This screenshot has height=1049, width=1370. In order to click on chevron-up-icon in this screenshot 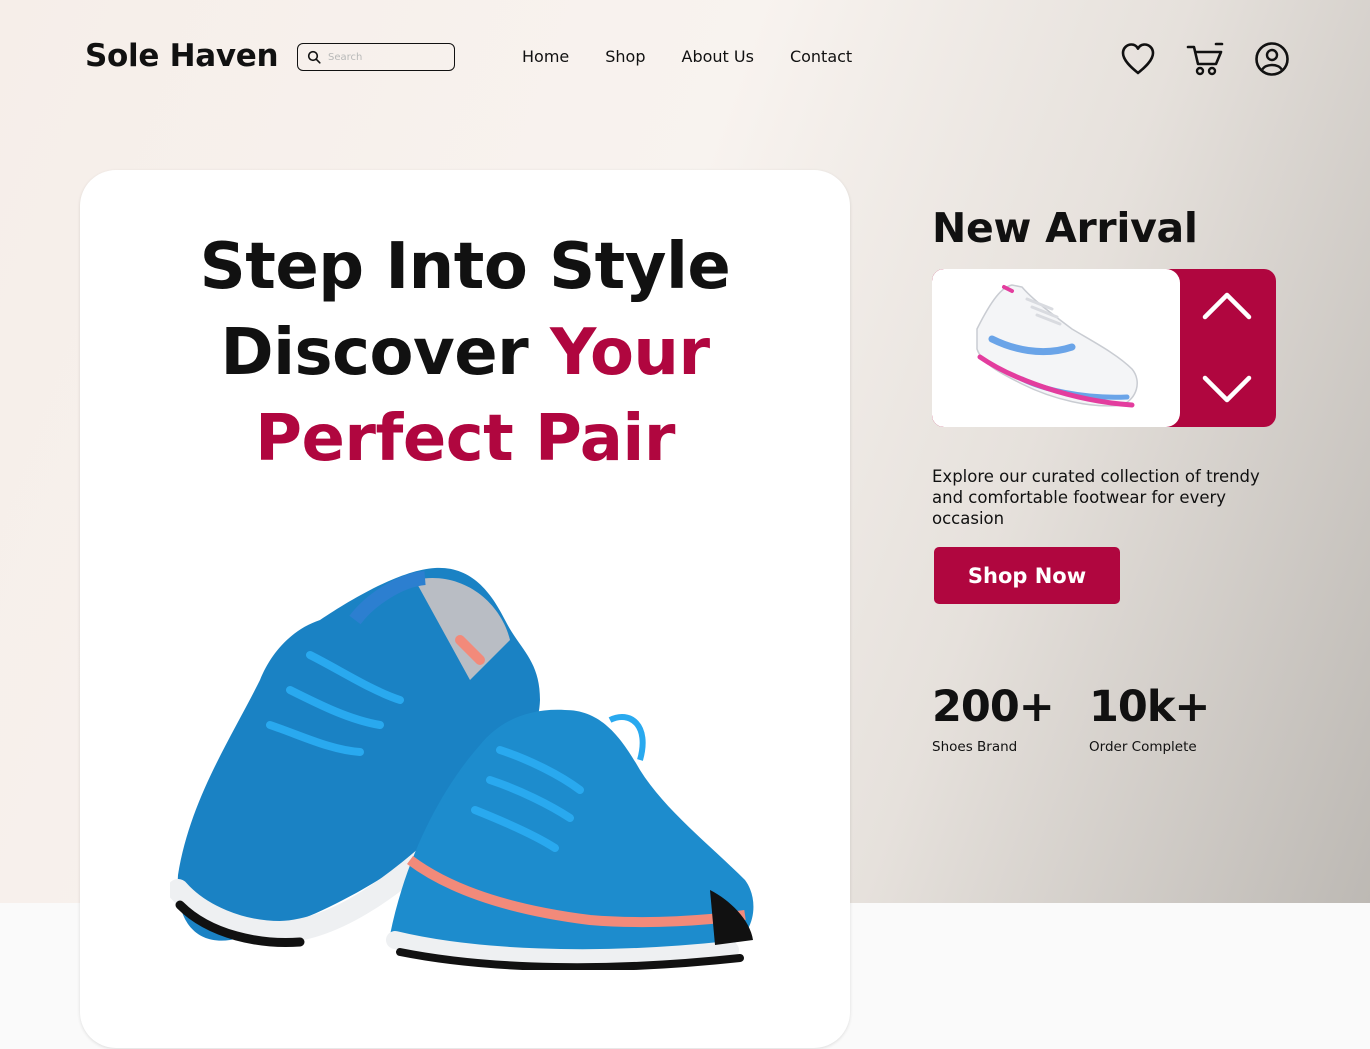, I will do `click(1227, 307)`.